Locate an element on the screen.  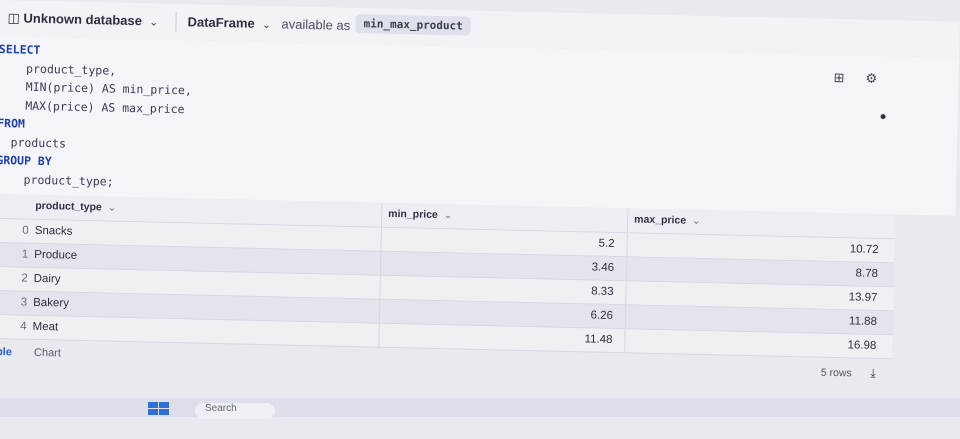
column-header-label: product_type is located at coordinates (68, 206).